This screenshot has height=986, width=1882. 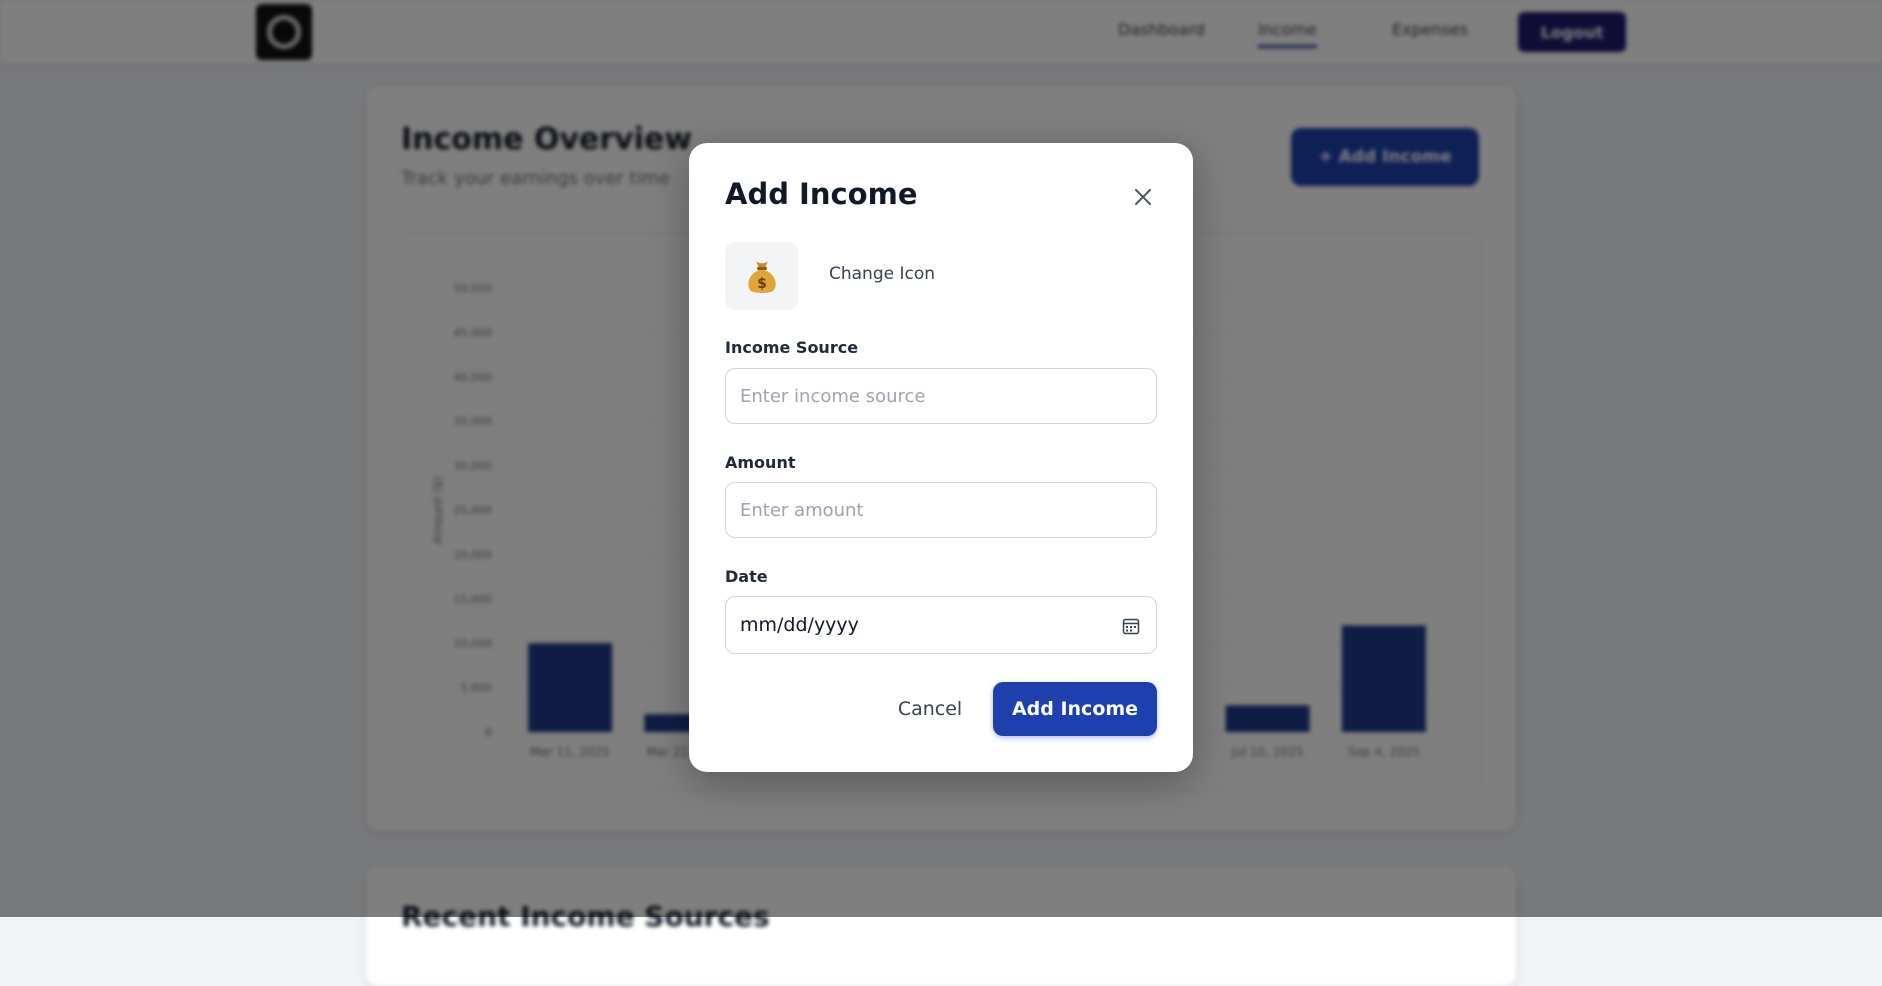 I want to click on add-income-submit-button: Add Income, so click(x=1075, y=709).